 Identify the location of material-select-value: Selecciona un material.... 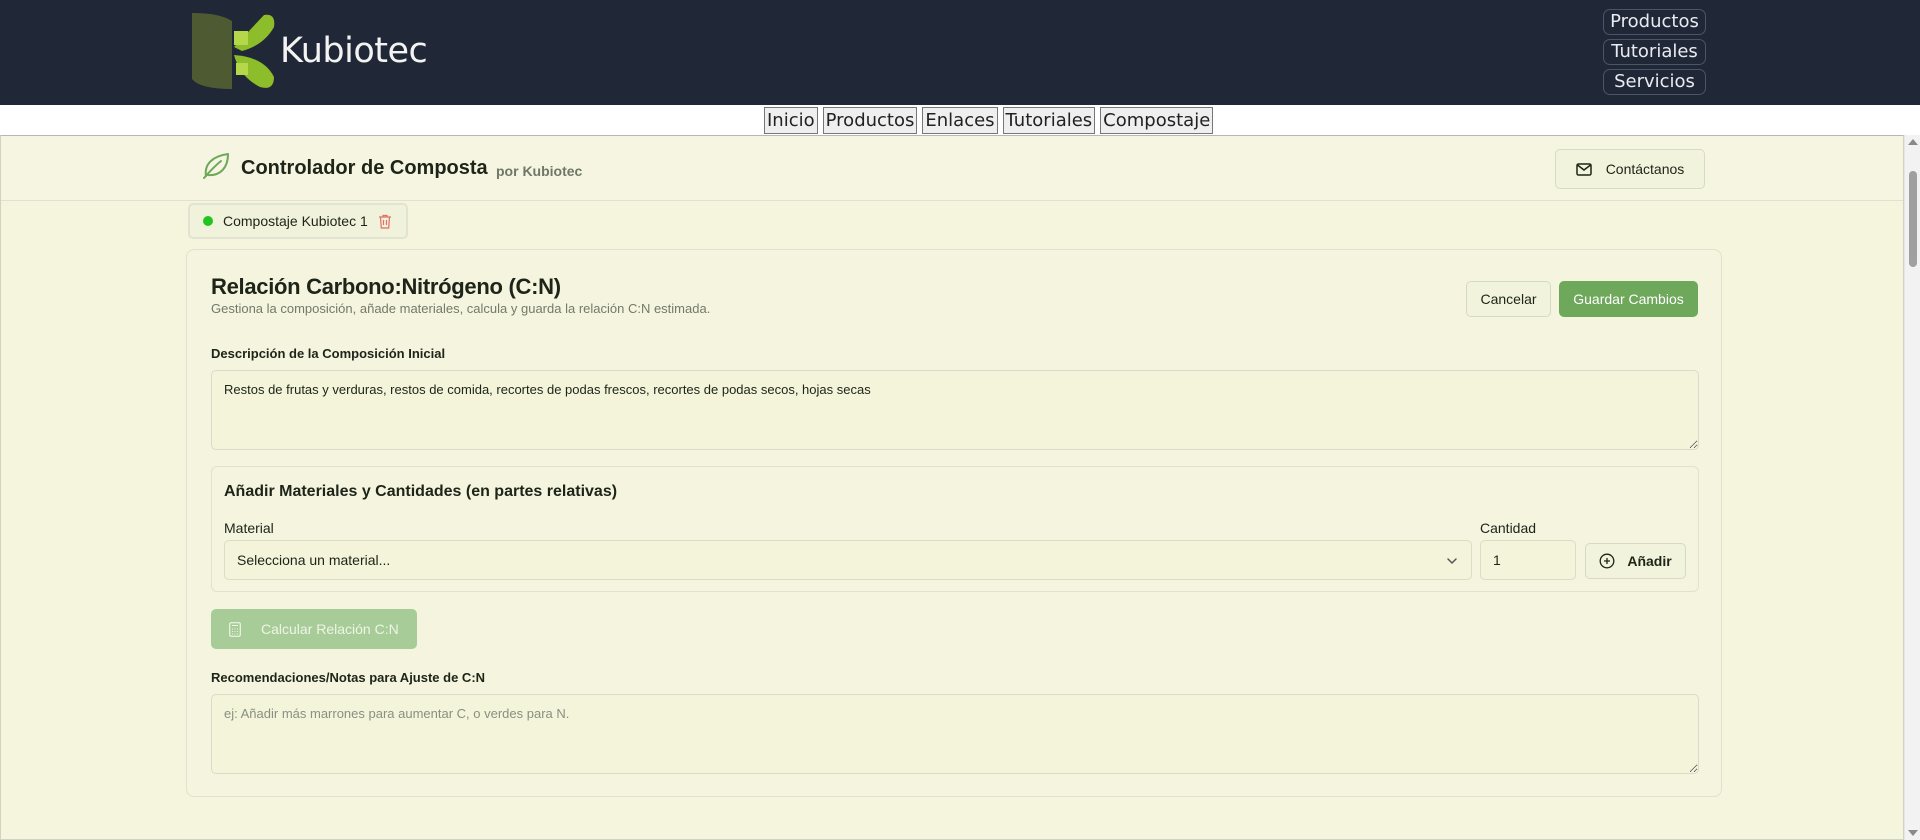
(314, 560).